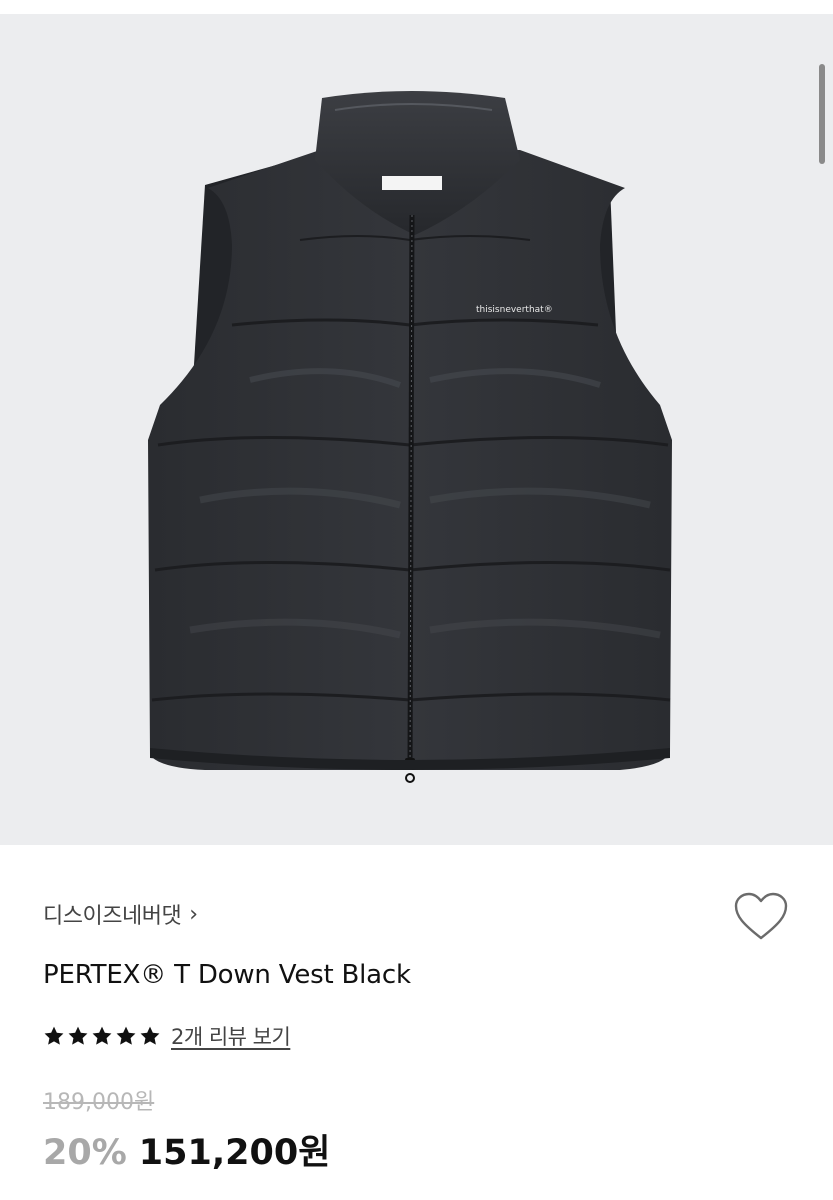 Image resolution: width=833 pixels, height=1200 pixels. Describe the element at coordinates (231, 1036) in the screenshot. I see `review-link: 2개 리뷰 보기` at that location.